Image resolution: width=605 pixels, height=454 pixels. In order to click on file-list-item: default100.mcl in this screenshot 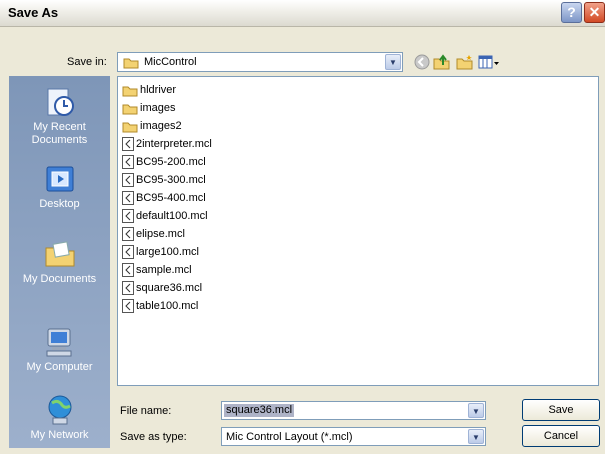, I will do `click(165, 216)`.